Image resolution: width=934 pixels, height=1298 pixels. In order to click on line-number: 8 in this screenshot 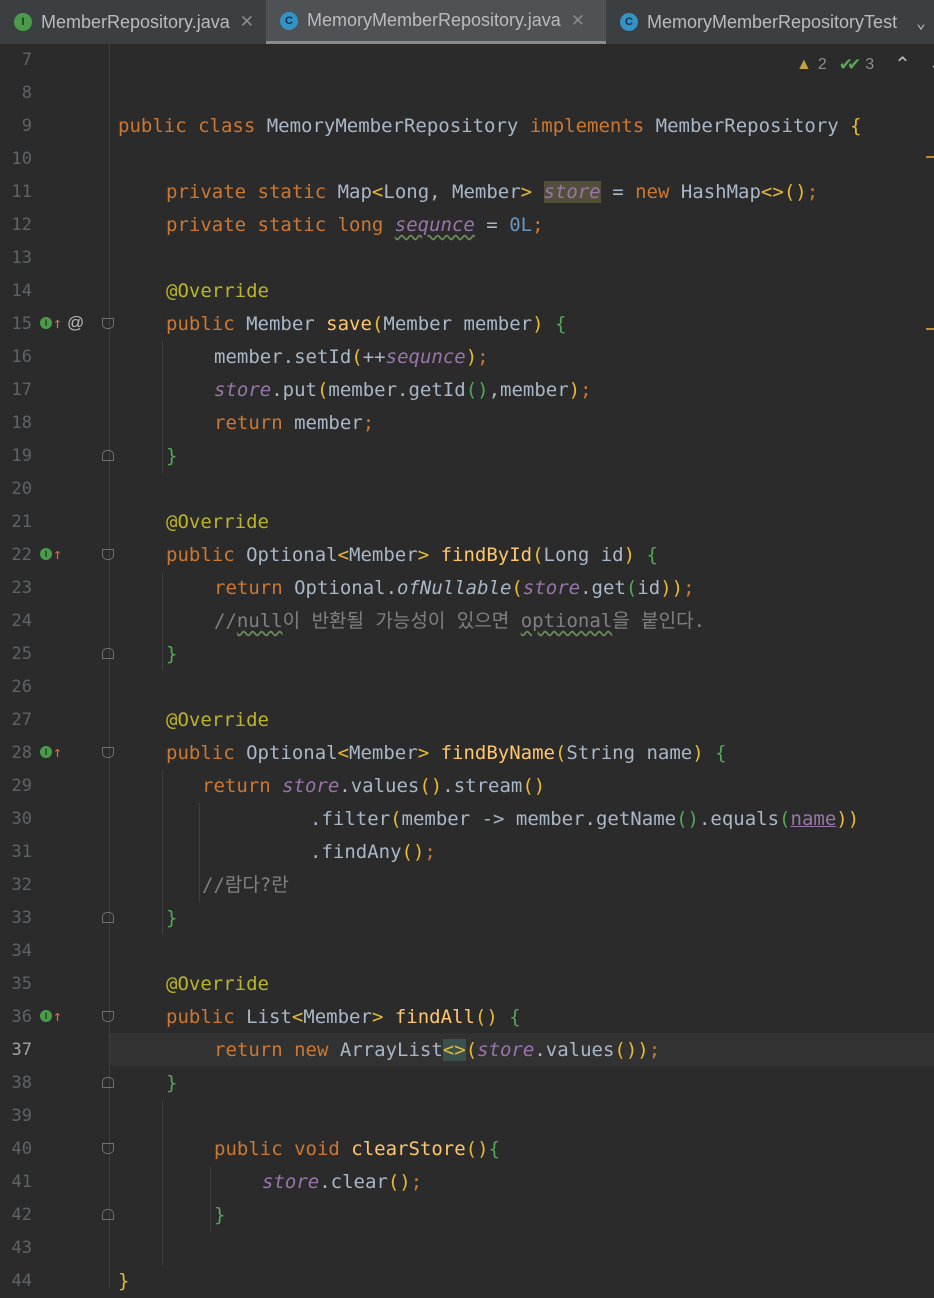, I will do `click(16, 93)`.